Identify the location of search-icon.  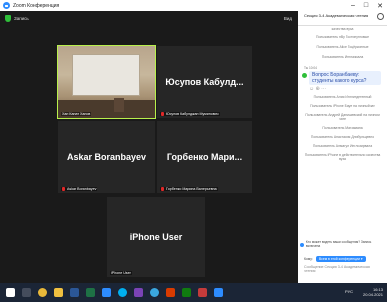
(26, 292).